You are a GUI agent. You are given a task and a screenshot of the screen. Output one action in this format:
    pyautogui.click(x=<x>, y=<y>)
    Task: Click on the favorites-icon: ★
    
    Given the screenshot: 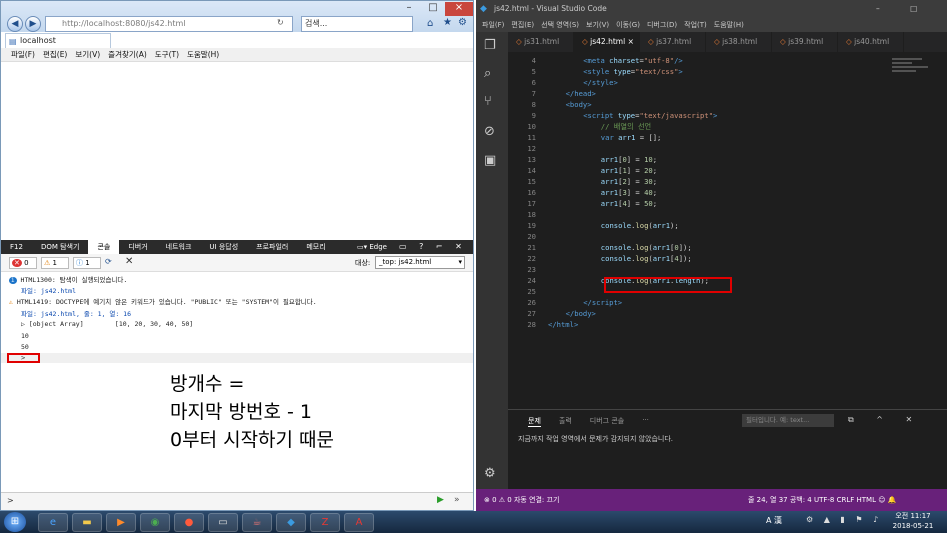 What is the action you would take?
    pyautogui.click(x=447, y=22)
    